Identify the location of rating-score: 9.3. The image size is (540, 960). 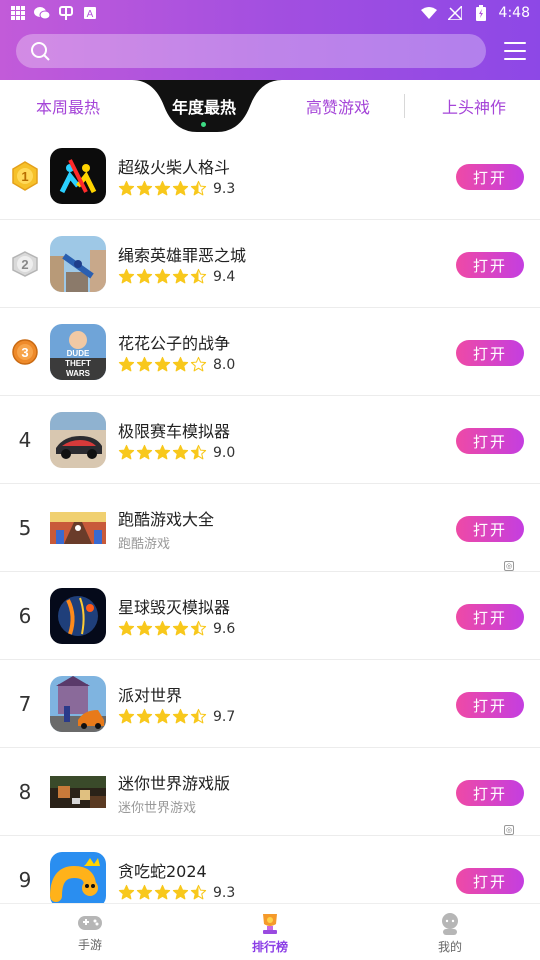
(224, 892).